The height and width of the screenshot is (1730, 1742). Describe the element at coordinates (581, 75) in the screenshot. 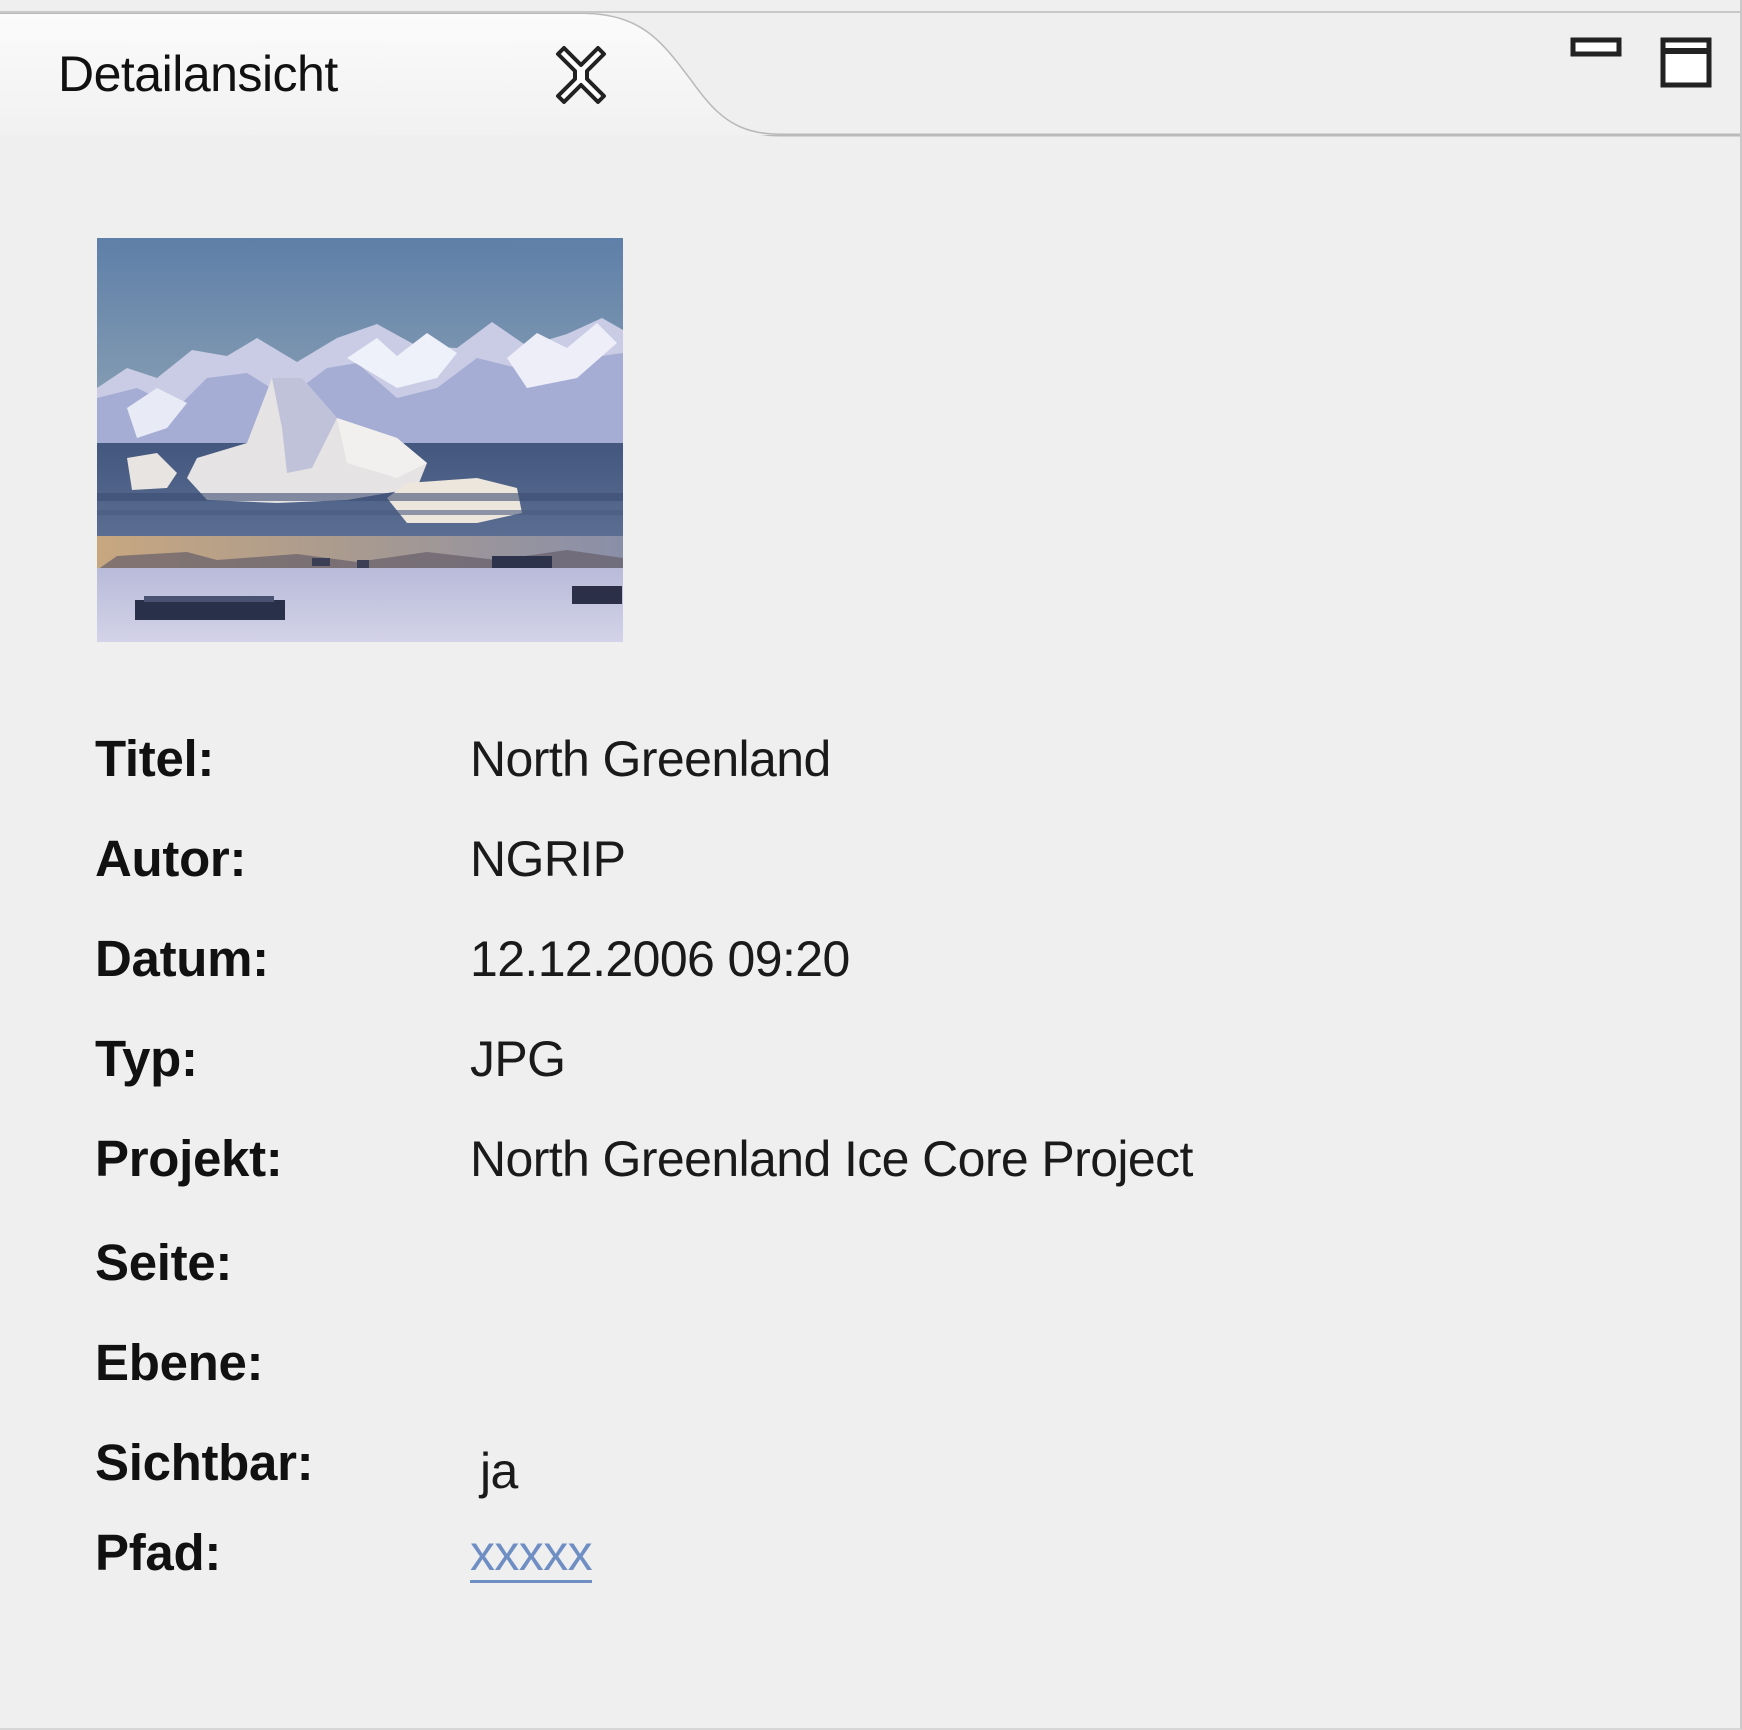

I see `close-icon` at that location.